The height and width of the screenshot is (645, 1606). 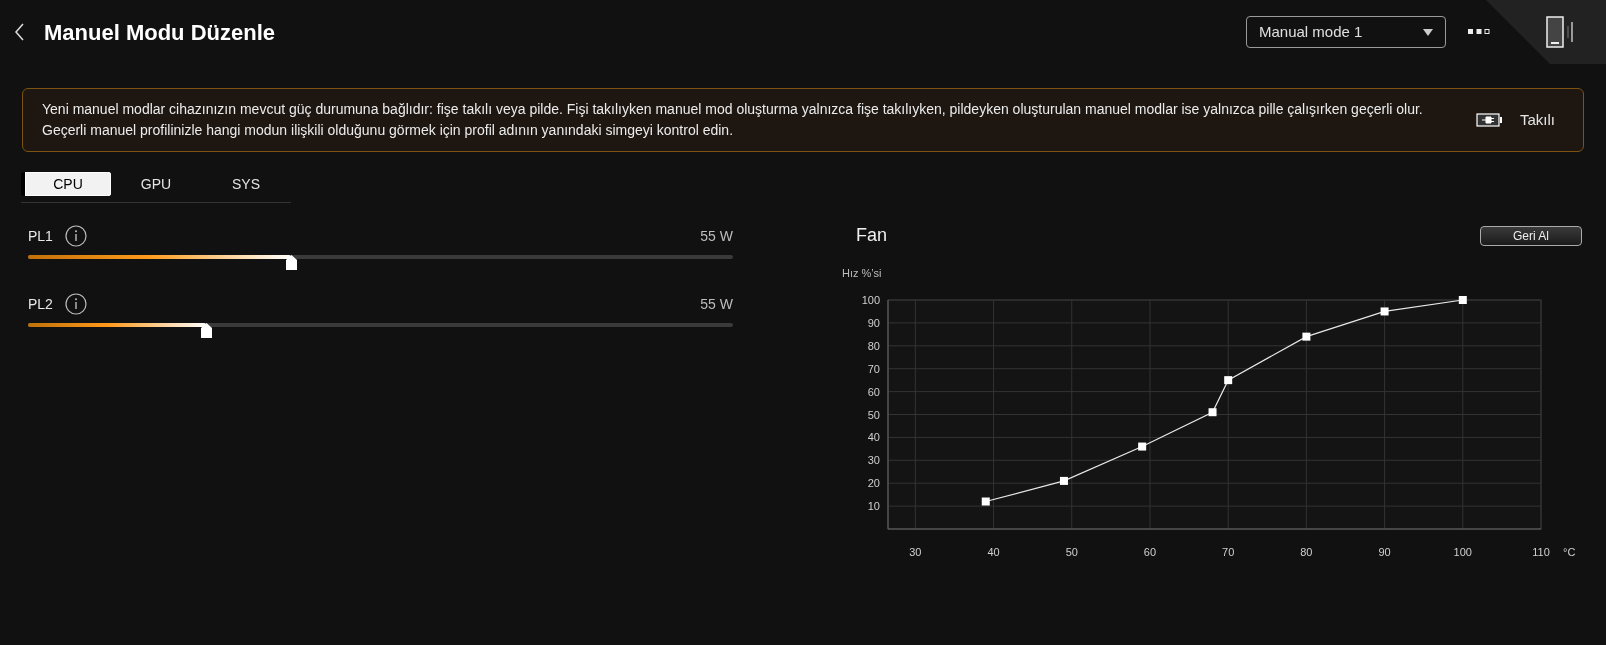 What do you see at coordinates (873, 437) in the screenshot?
I see `y-tick-label: 40` at bounding box center [873, 437].